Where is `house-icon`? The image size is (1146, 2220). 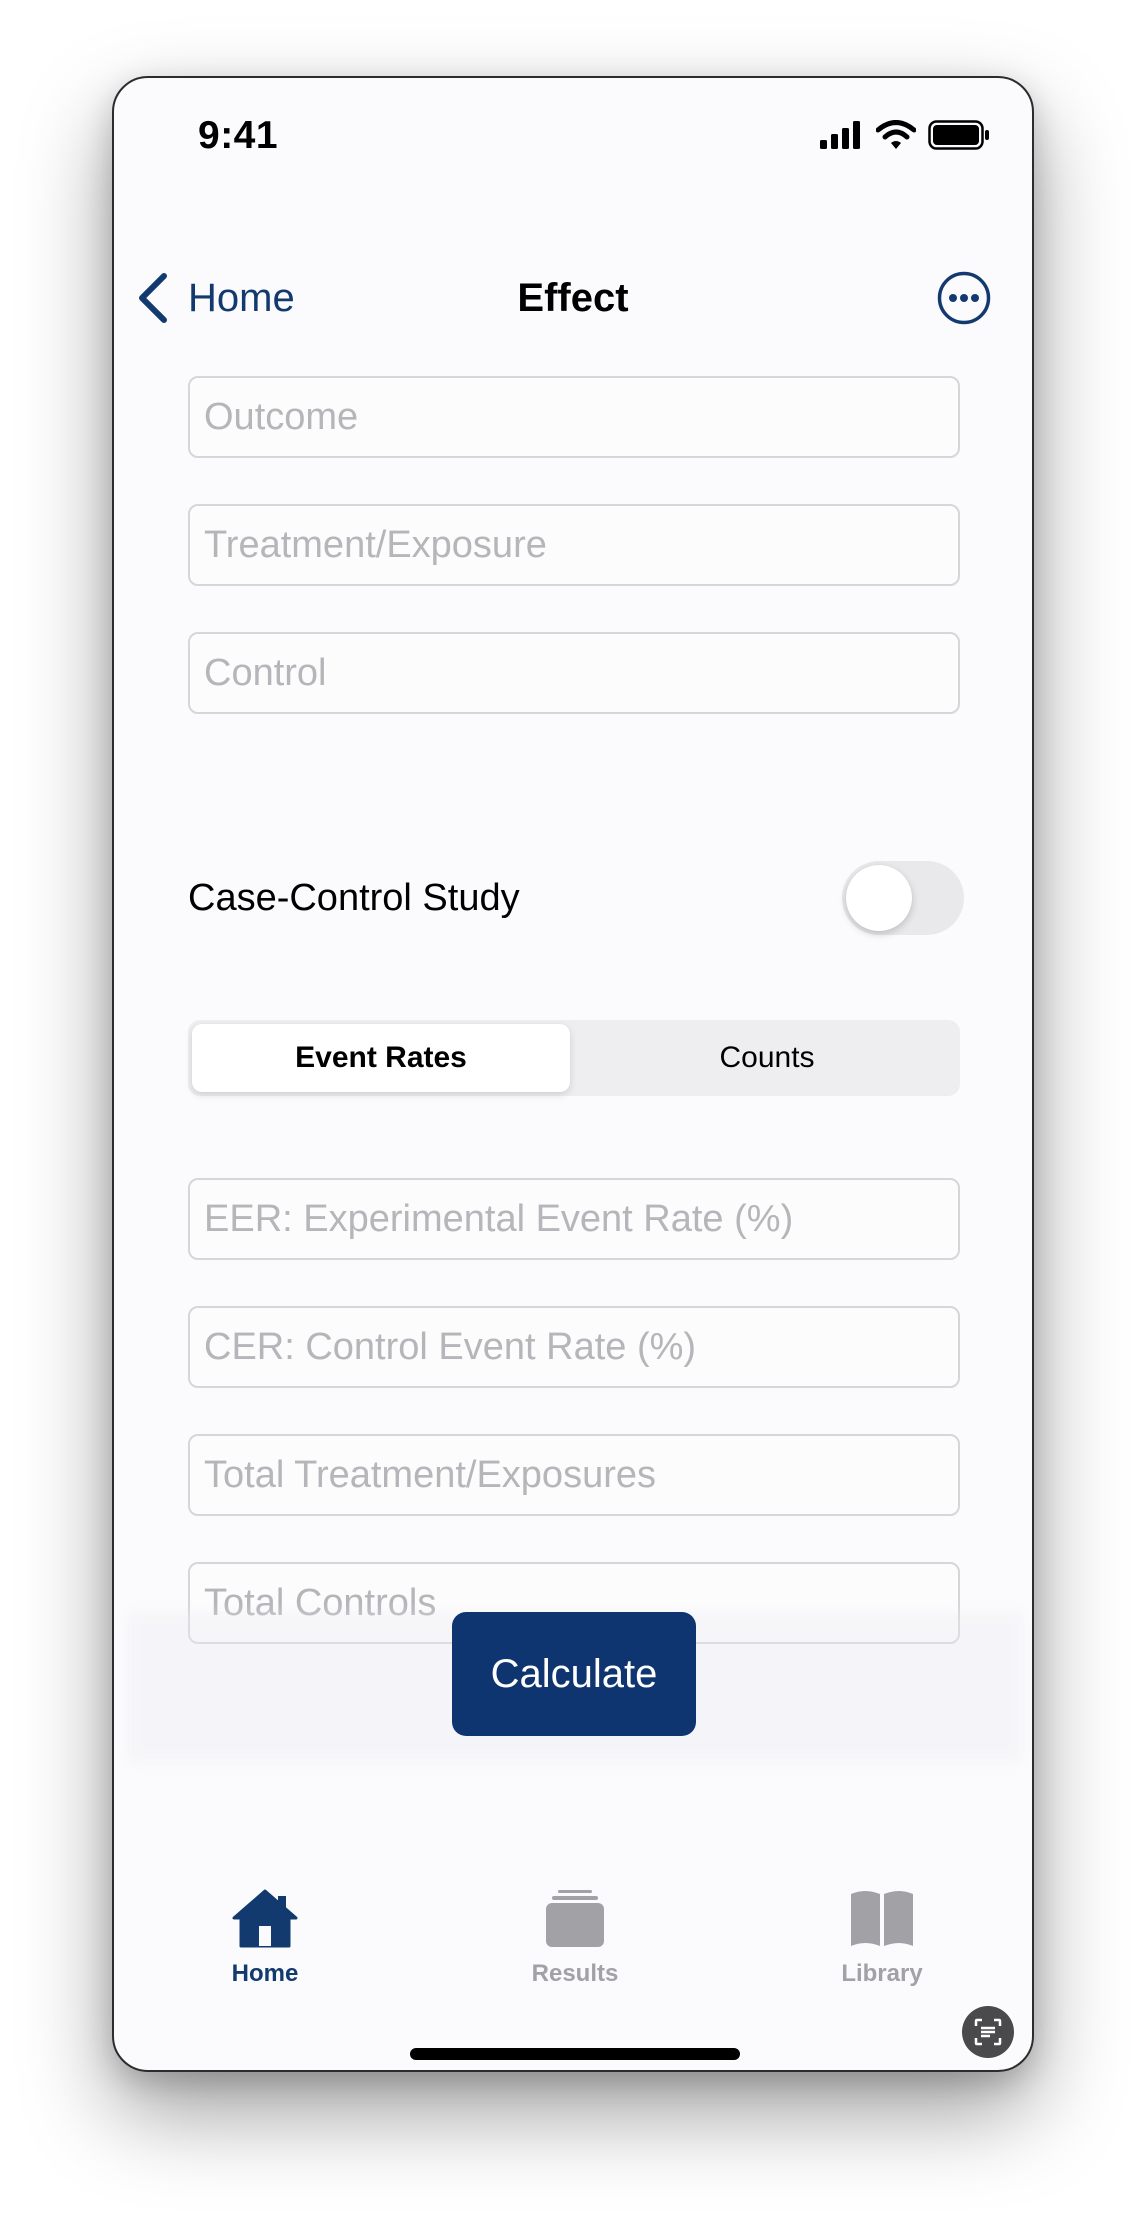
house-icon is located at coordinates (265, 1918).